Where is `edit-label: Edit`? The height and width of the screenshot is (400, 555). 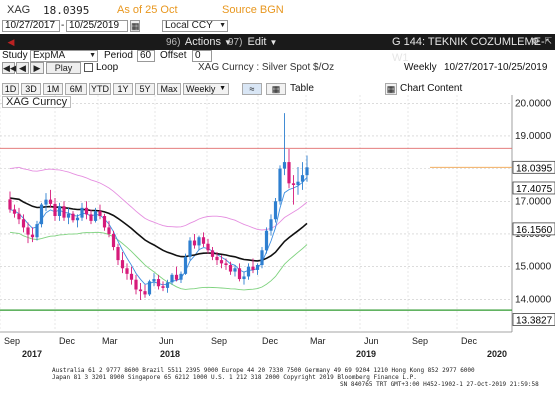
edit-label: Edit is located at coordinates (257, 42).